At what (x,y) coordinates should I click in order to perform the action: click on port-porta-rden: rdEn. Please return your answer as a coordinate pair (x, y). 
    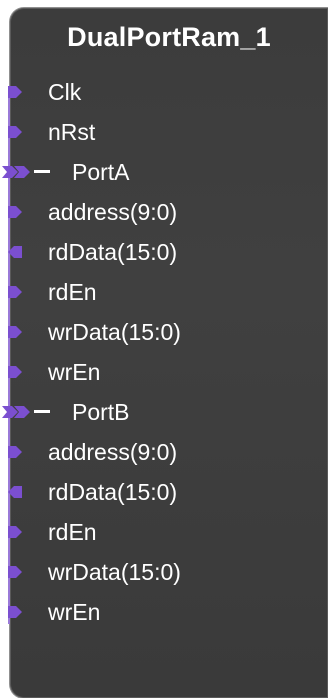
    Looking at the image, I should click on (164, 292).